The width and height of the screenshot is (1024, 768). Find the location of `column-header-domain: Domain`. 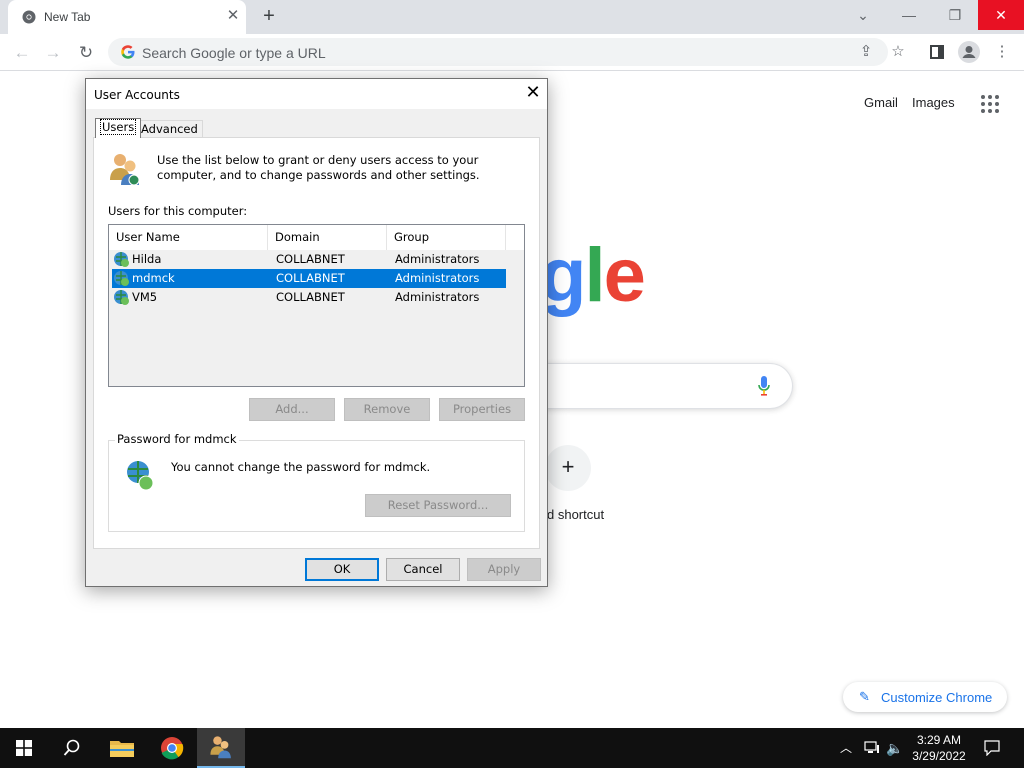

column-header-domain: Domain is located at coordinates (327, 237).